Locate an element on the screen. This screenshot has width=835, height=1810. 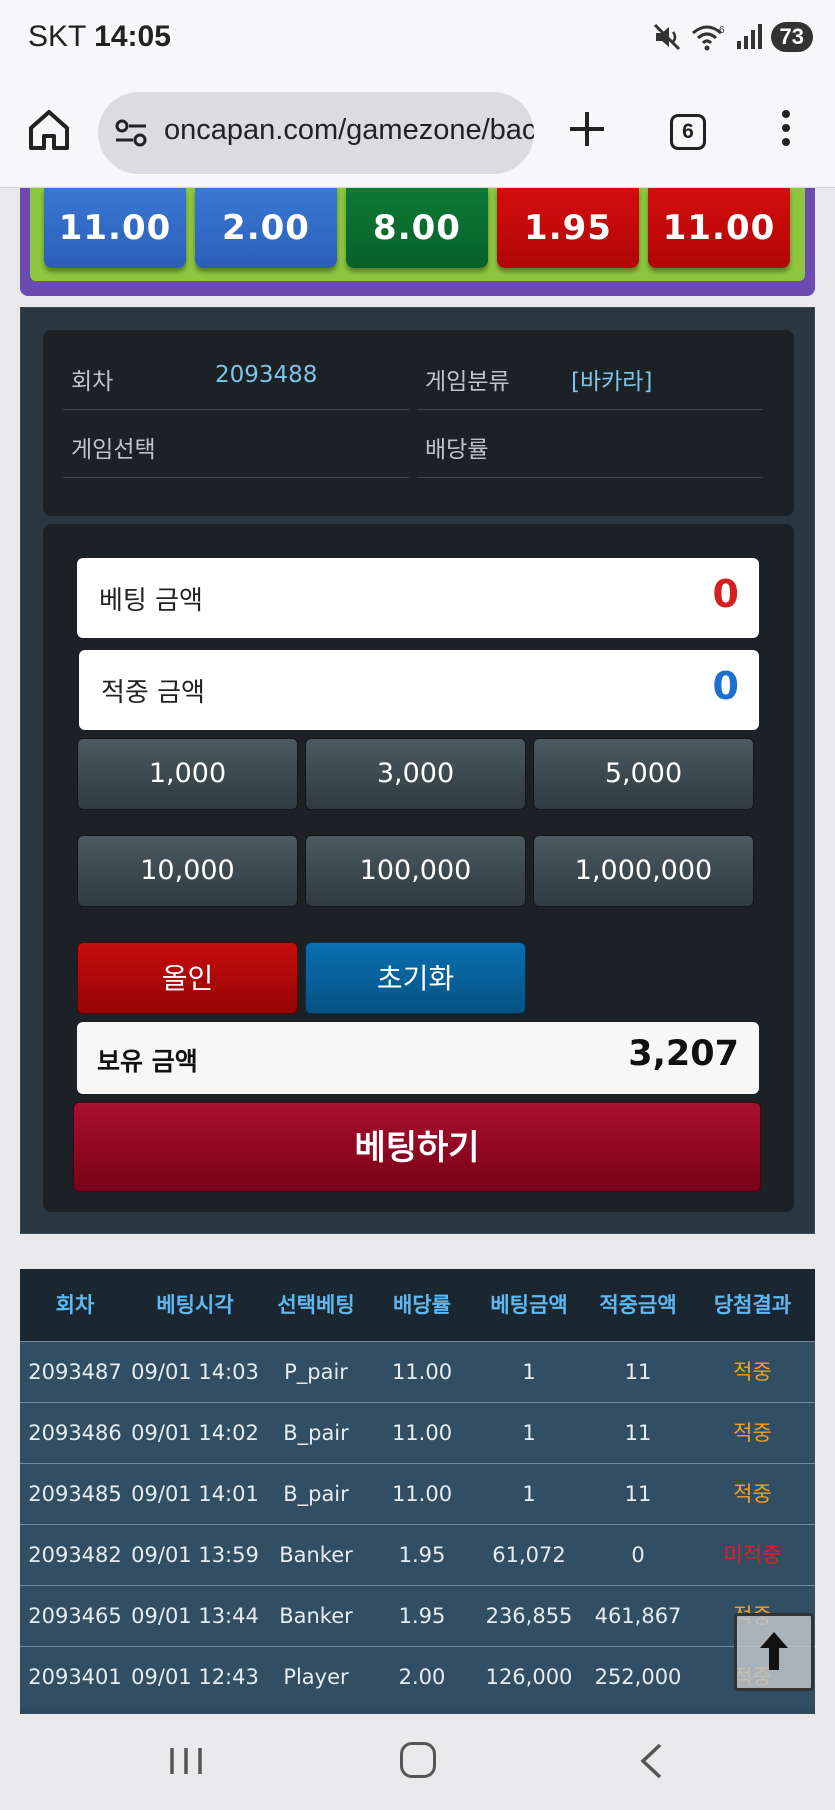
info-odds: 배당률 is located at coordinates (590, 444).